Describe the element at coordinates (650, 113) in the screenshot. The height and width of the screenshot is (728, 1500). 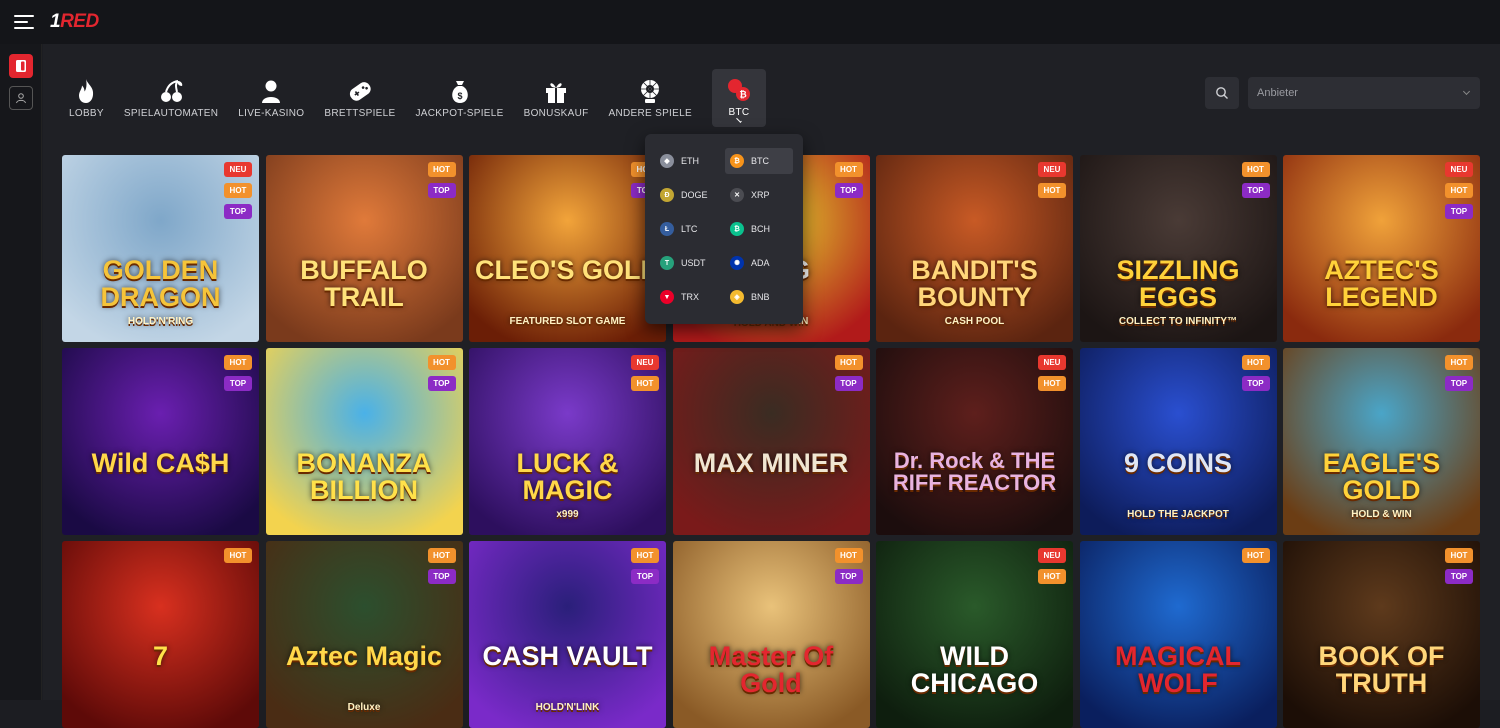
I see `category-label: ANDERE SPIELE` at that location.